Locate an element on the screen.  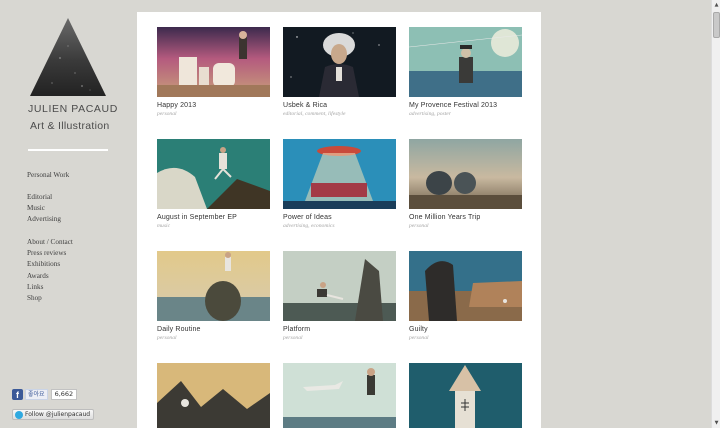
portfolio-item-daily-routine: Daily Routine personal is located at coordinates (213, 296).